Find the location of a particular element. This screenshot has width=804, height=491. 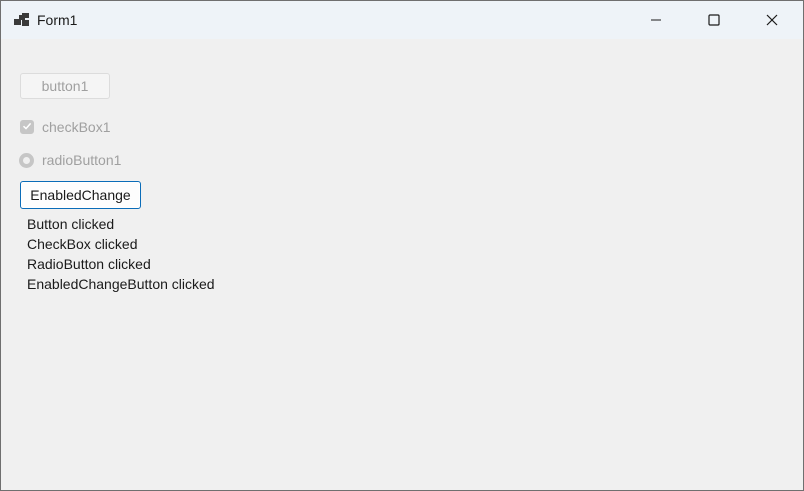

title-bar: Form1 is located at coordinates (402, 20).